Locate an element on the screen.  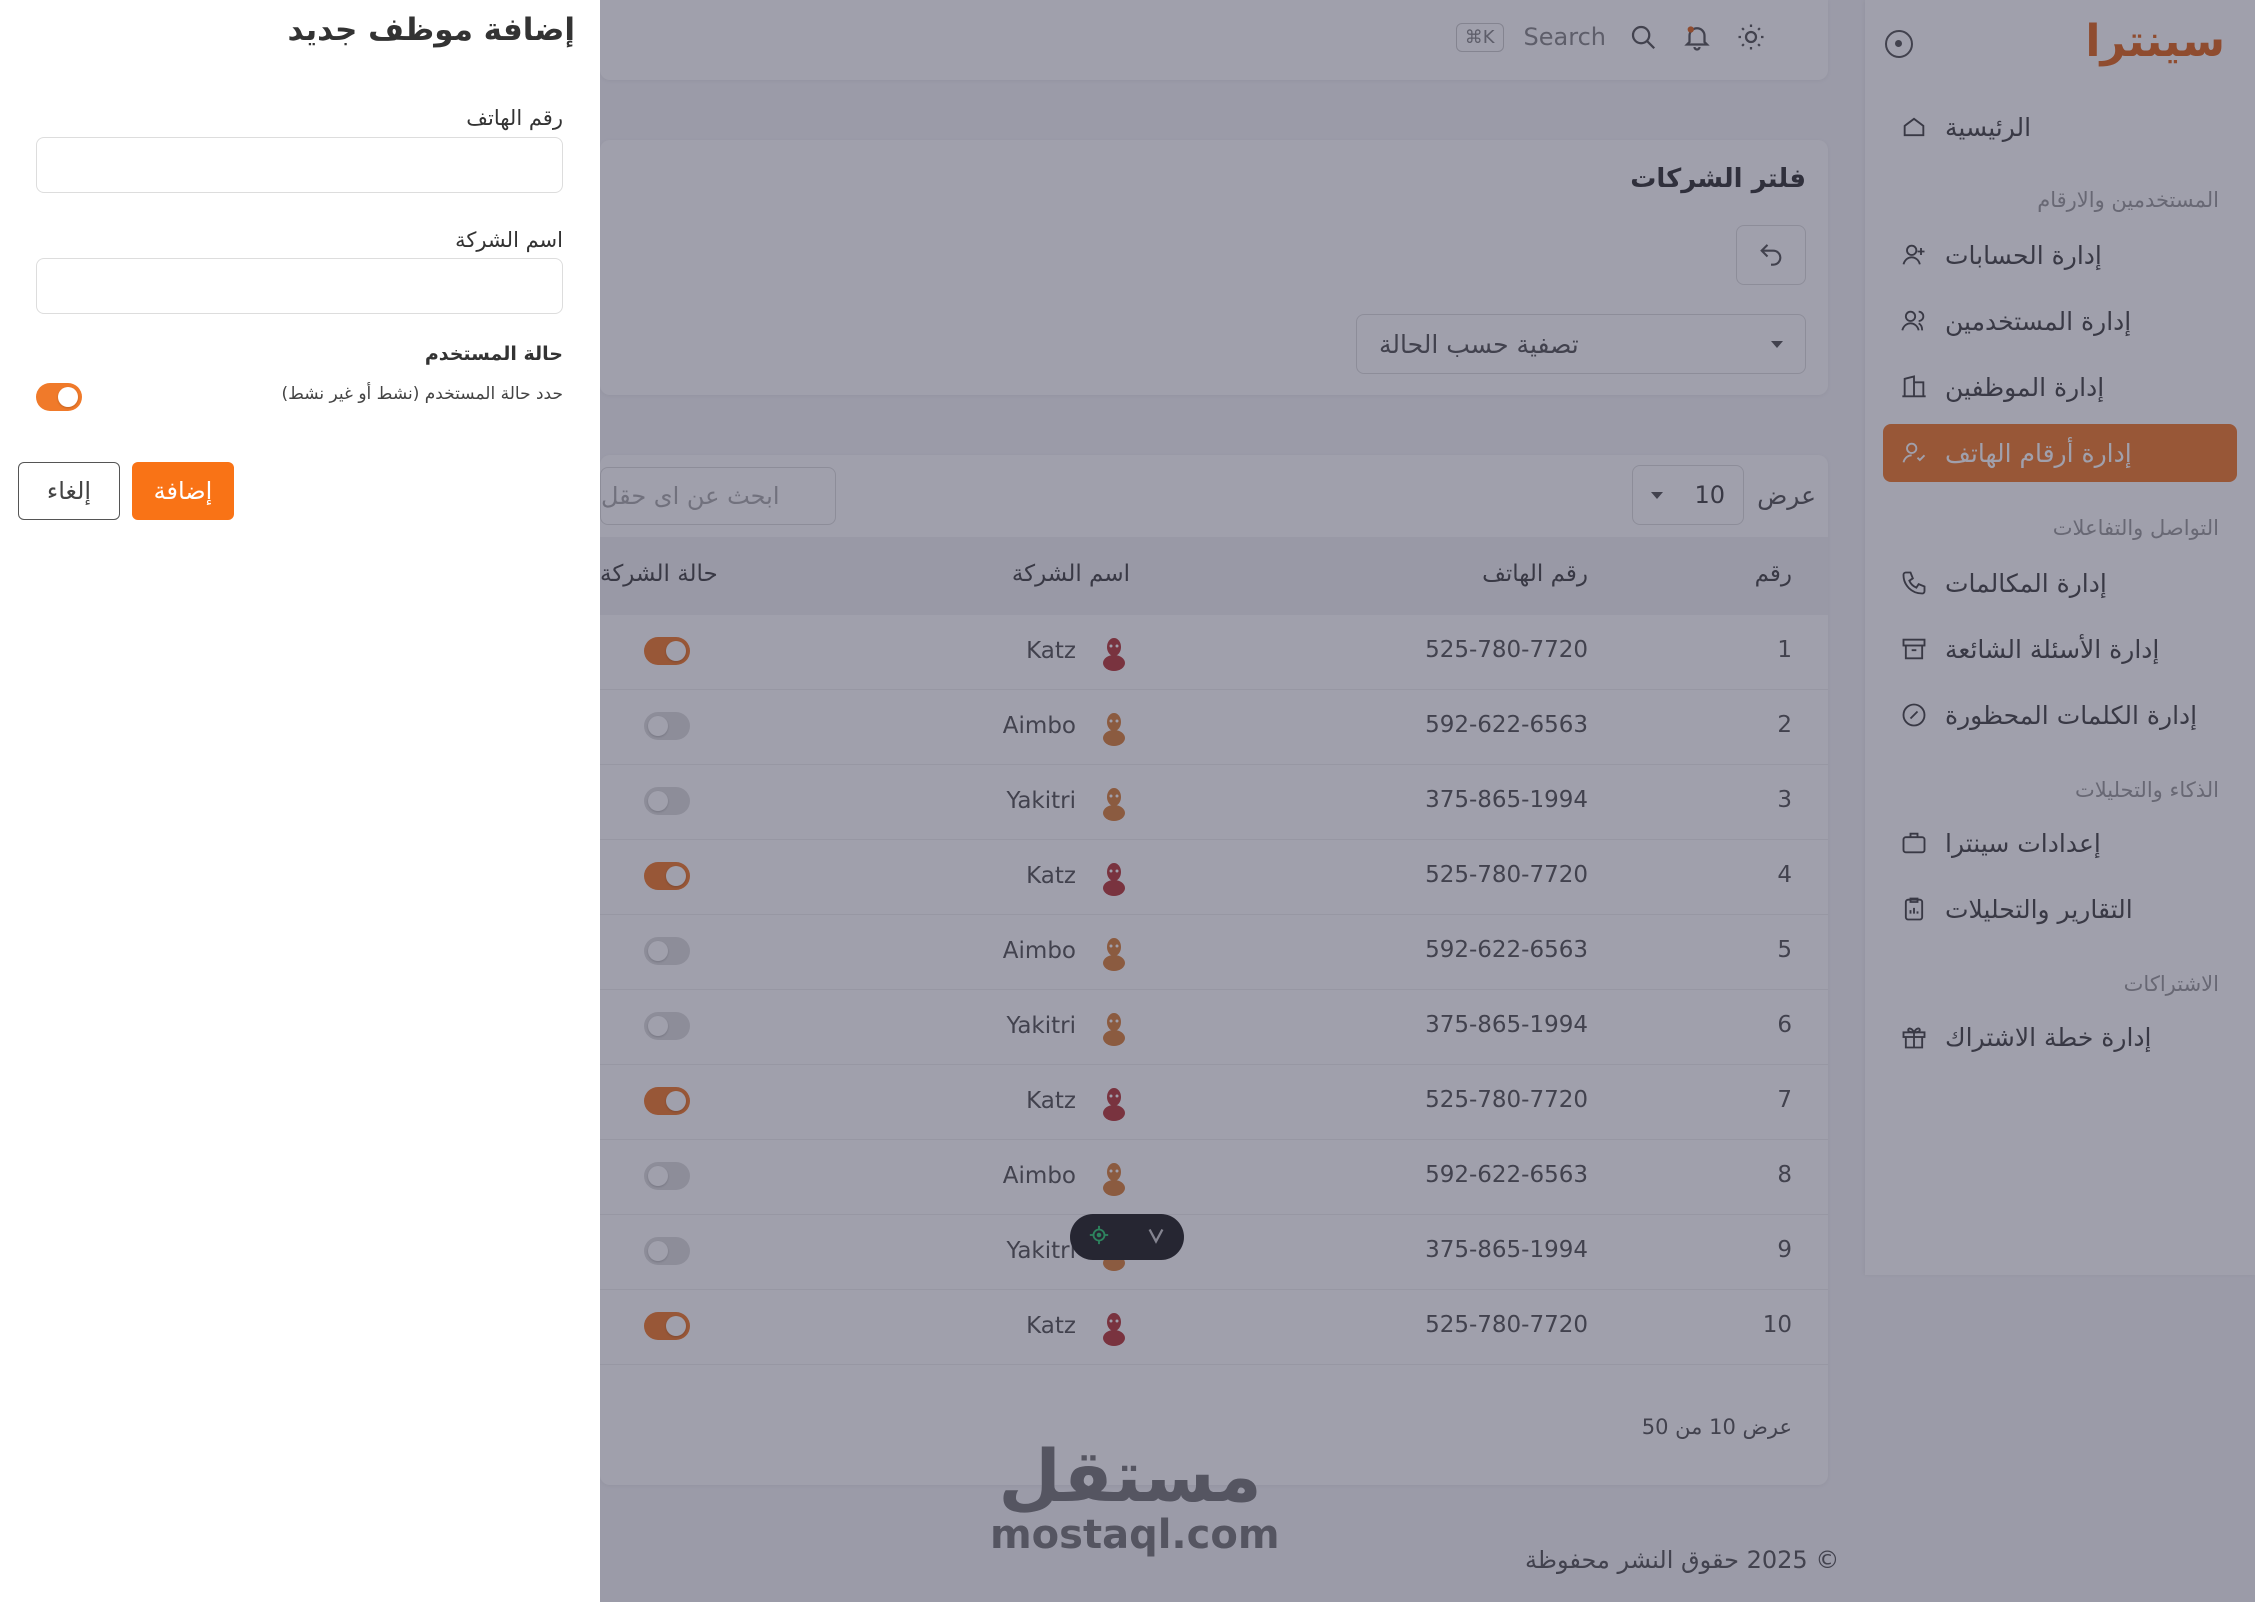
user-status-toggle is located at coordinates (59, 397).